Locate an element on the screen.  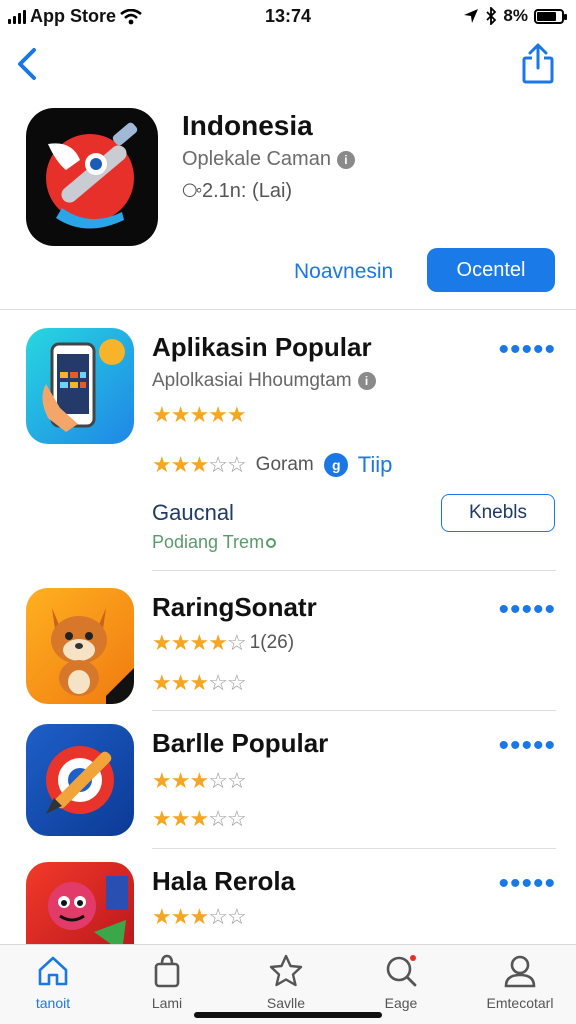
tab-home: tanoit is located at coordinates (54, 982).